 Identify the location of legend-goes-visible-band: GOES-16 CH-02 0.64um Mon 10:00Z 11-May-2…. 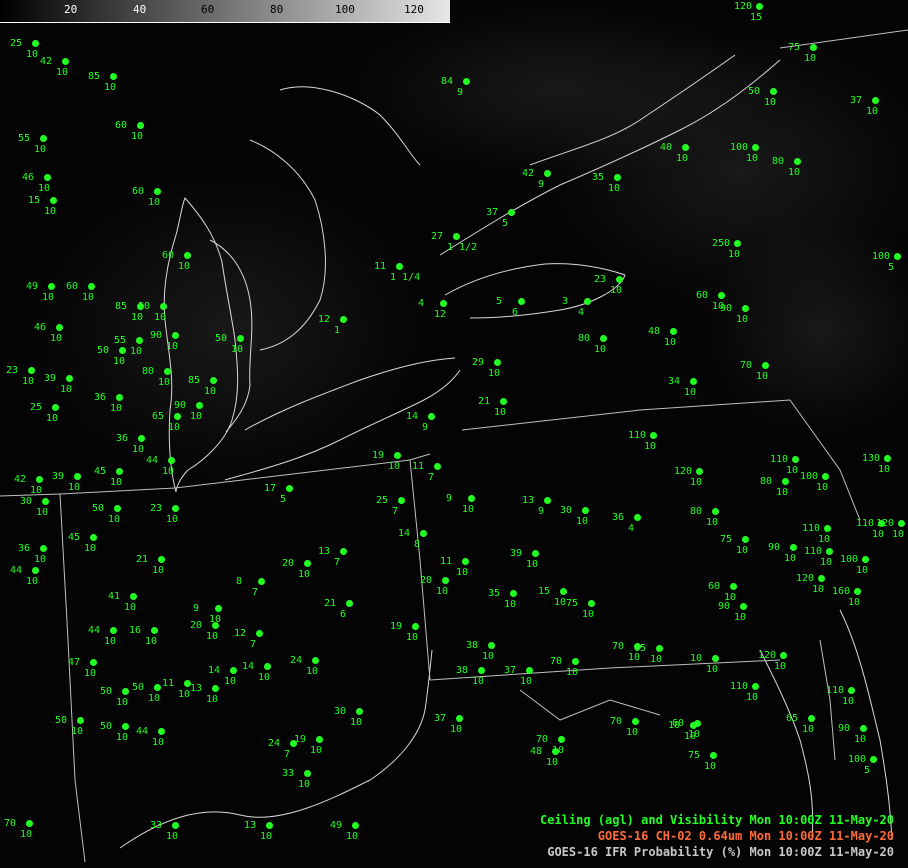
(745, 836).